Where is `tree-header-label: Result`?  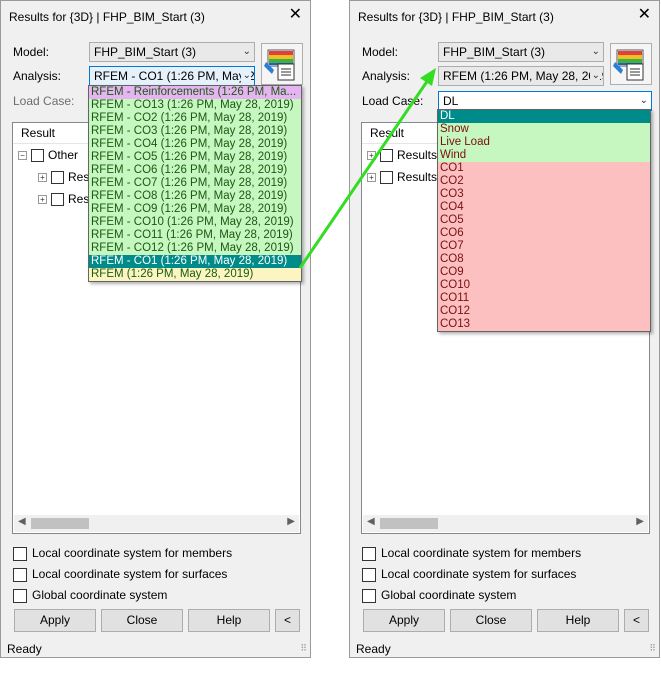
tree-header-label: Result is located at coordinates (387, 133).